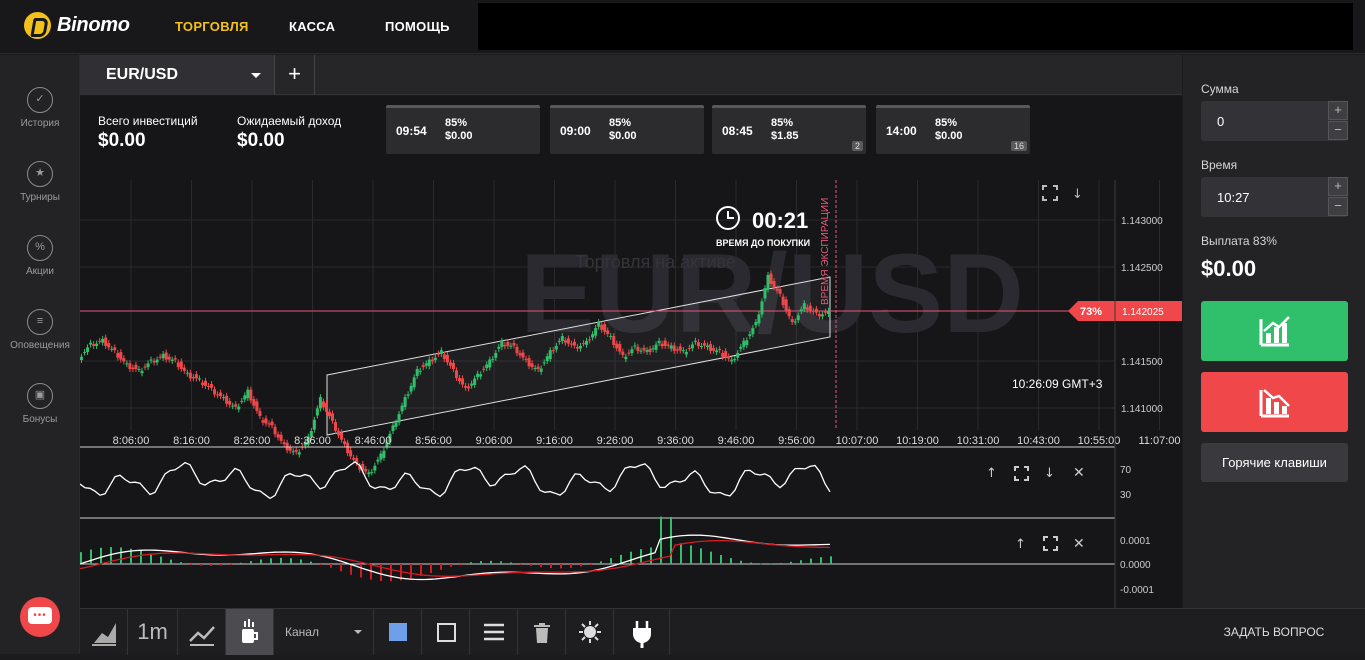 The width and height of the screenshot is (1365, 660). What do you see at coordinates (40, 256) in the screenshot?
I see `sidebar-item-promos: % Акции` at bounding box center [40, 256].